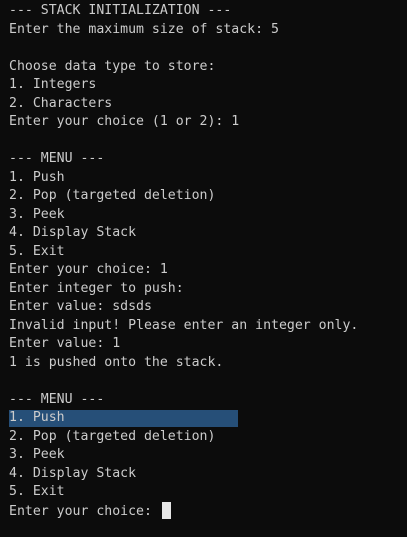 The height and width of the screenshot is (537, 407). Describe the element at coordinates (208, 511) in the screenshot. I see `input-prompt-line: Enter your choice:` at that location.